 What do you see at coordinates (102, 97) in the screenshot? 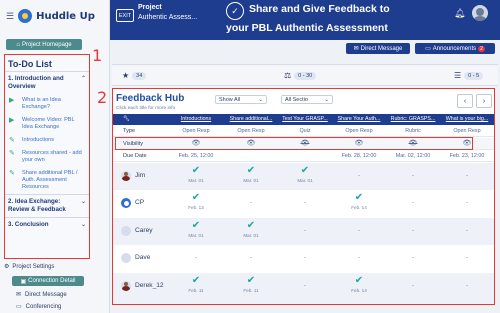
I see `annotation-2: 2` at bounding box center [102, 97].